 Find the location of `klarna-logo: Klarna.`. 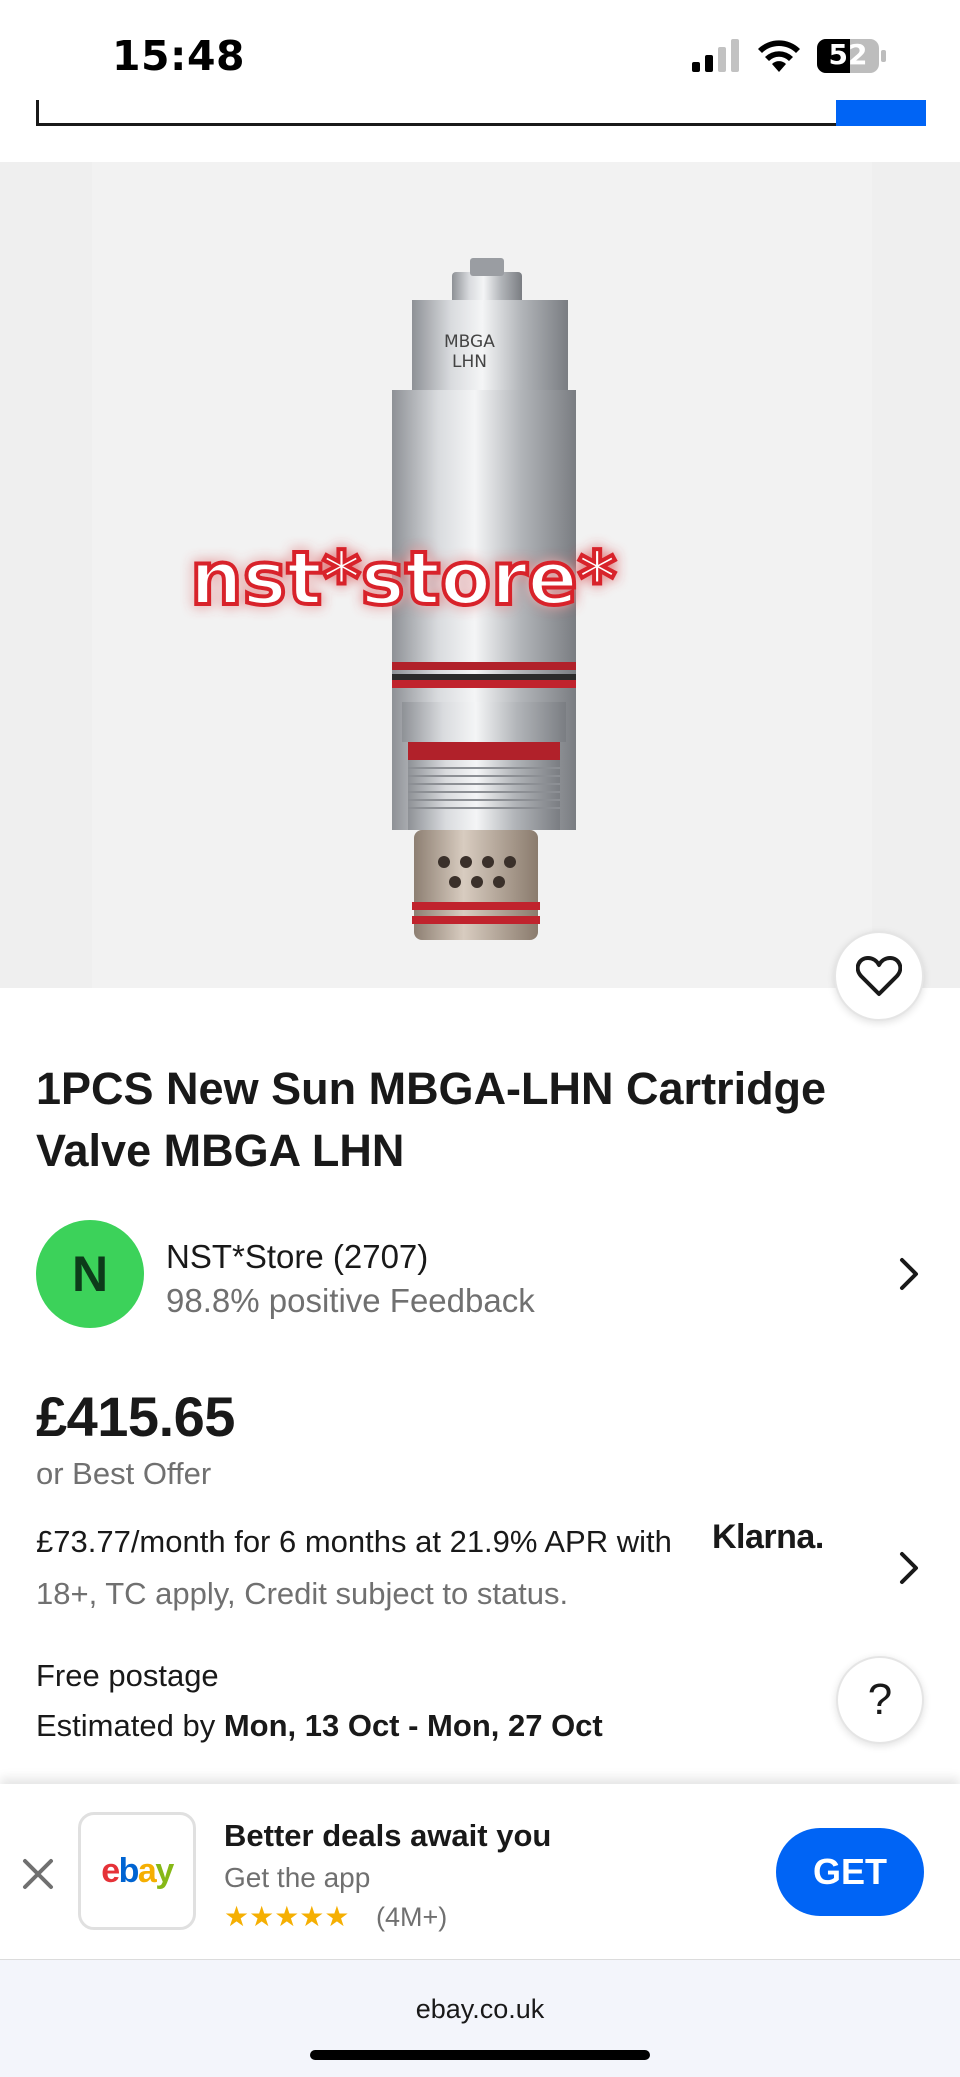

klarna-logo: Klarna. is located at coordinates (768, 1537).